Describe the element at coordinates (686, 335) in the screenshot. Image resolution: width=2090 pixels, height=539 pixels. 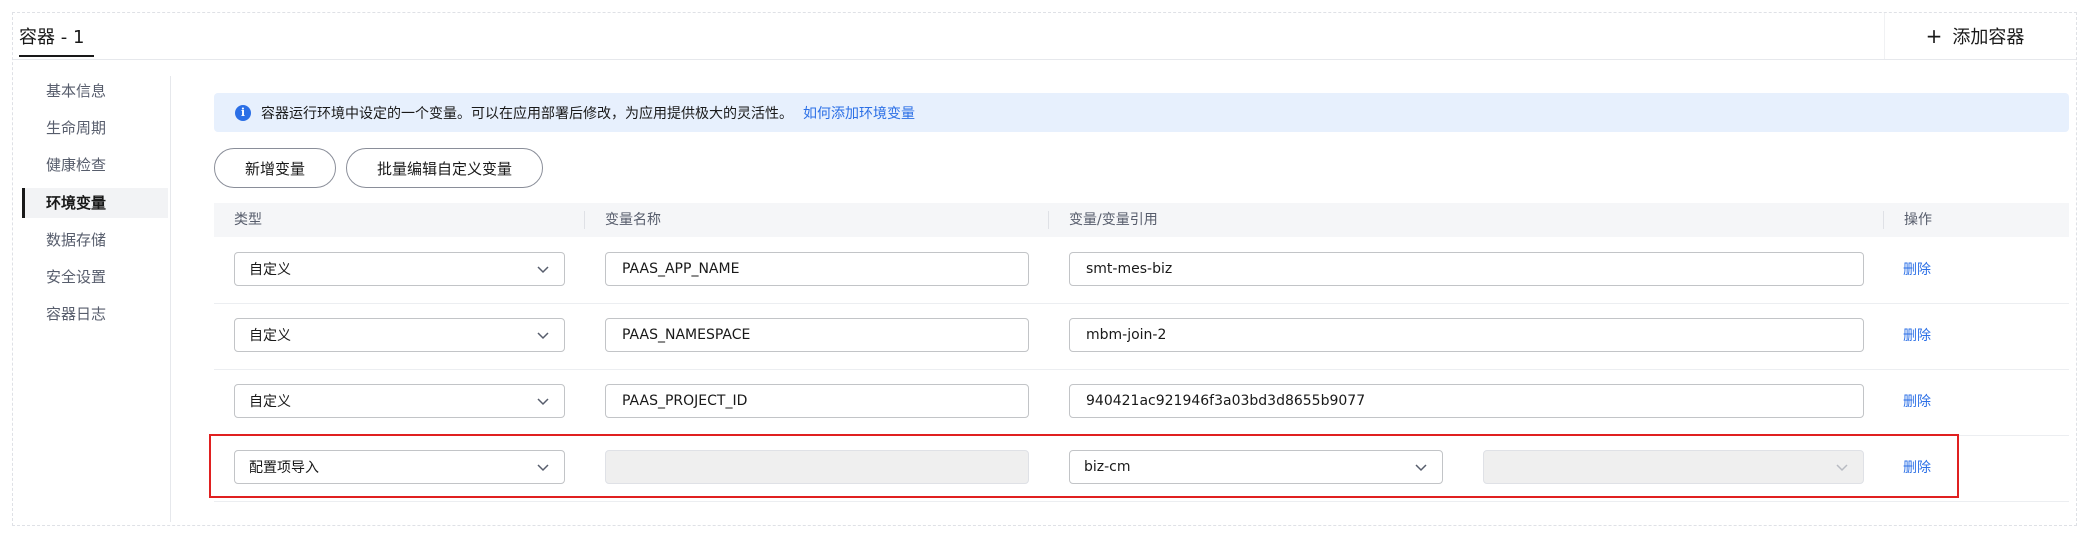
I see `variable-name-value: PAAS_NAMESPACE` at that location.